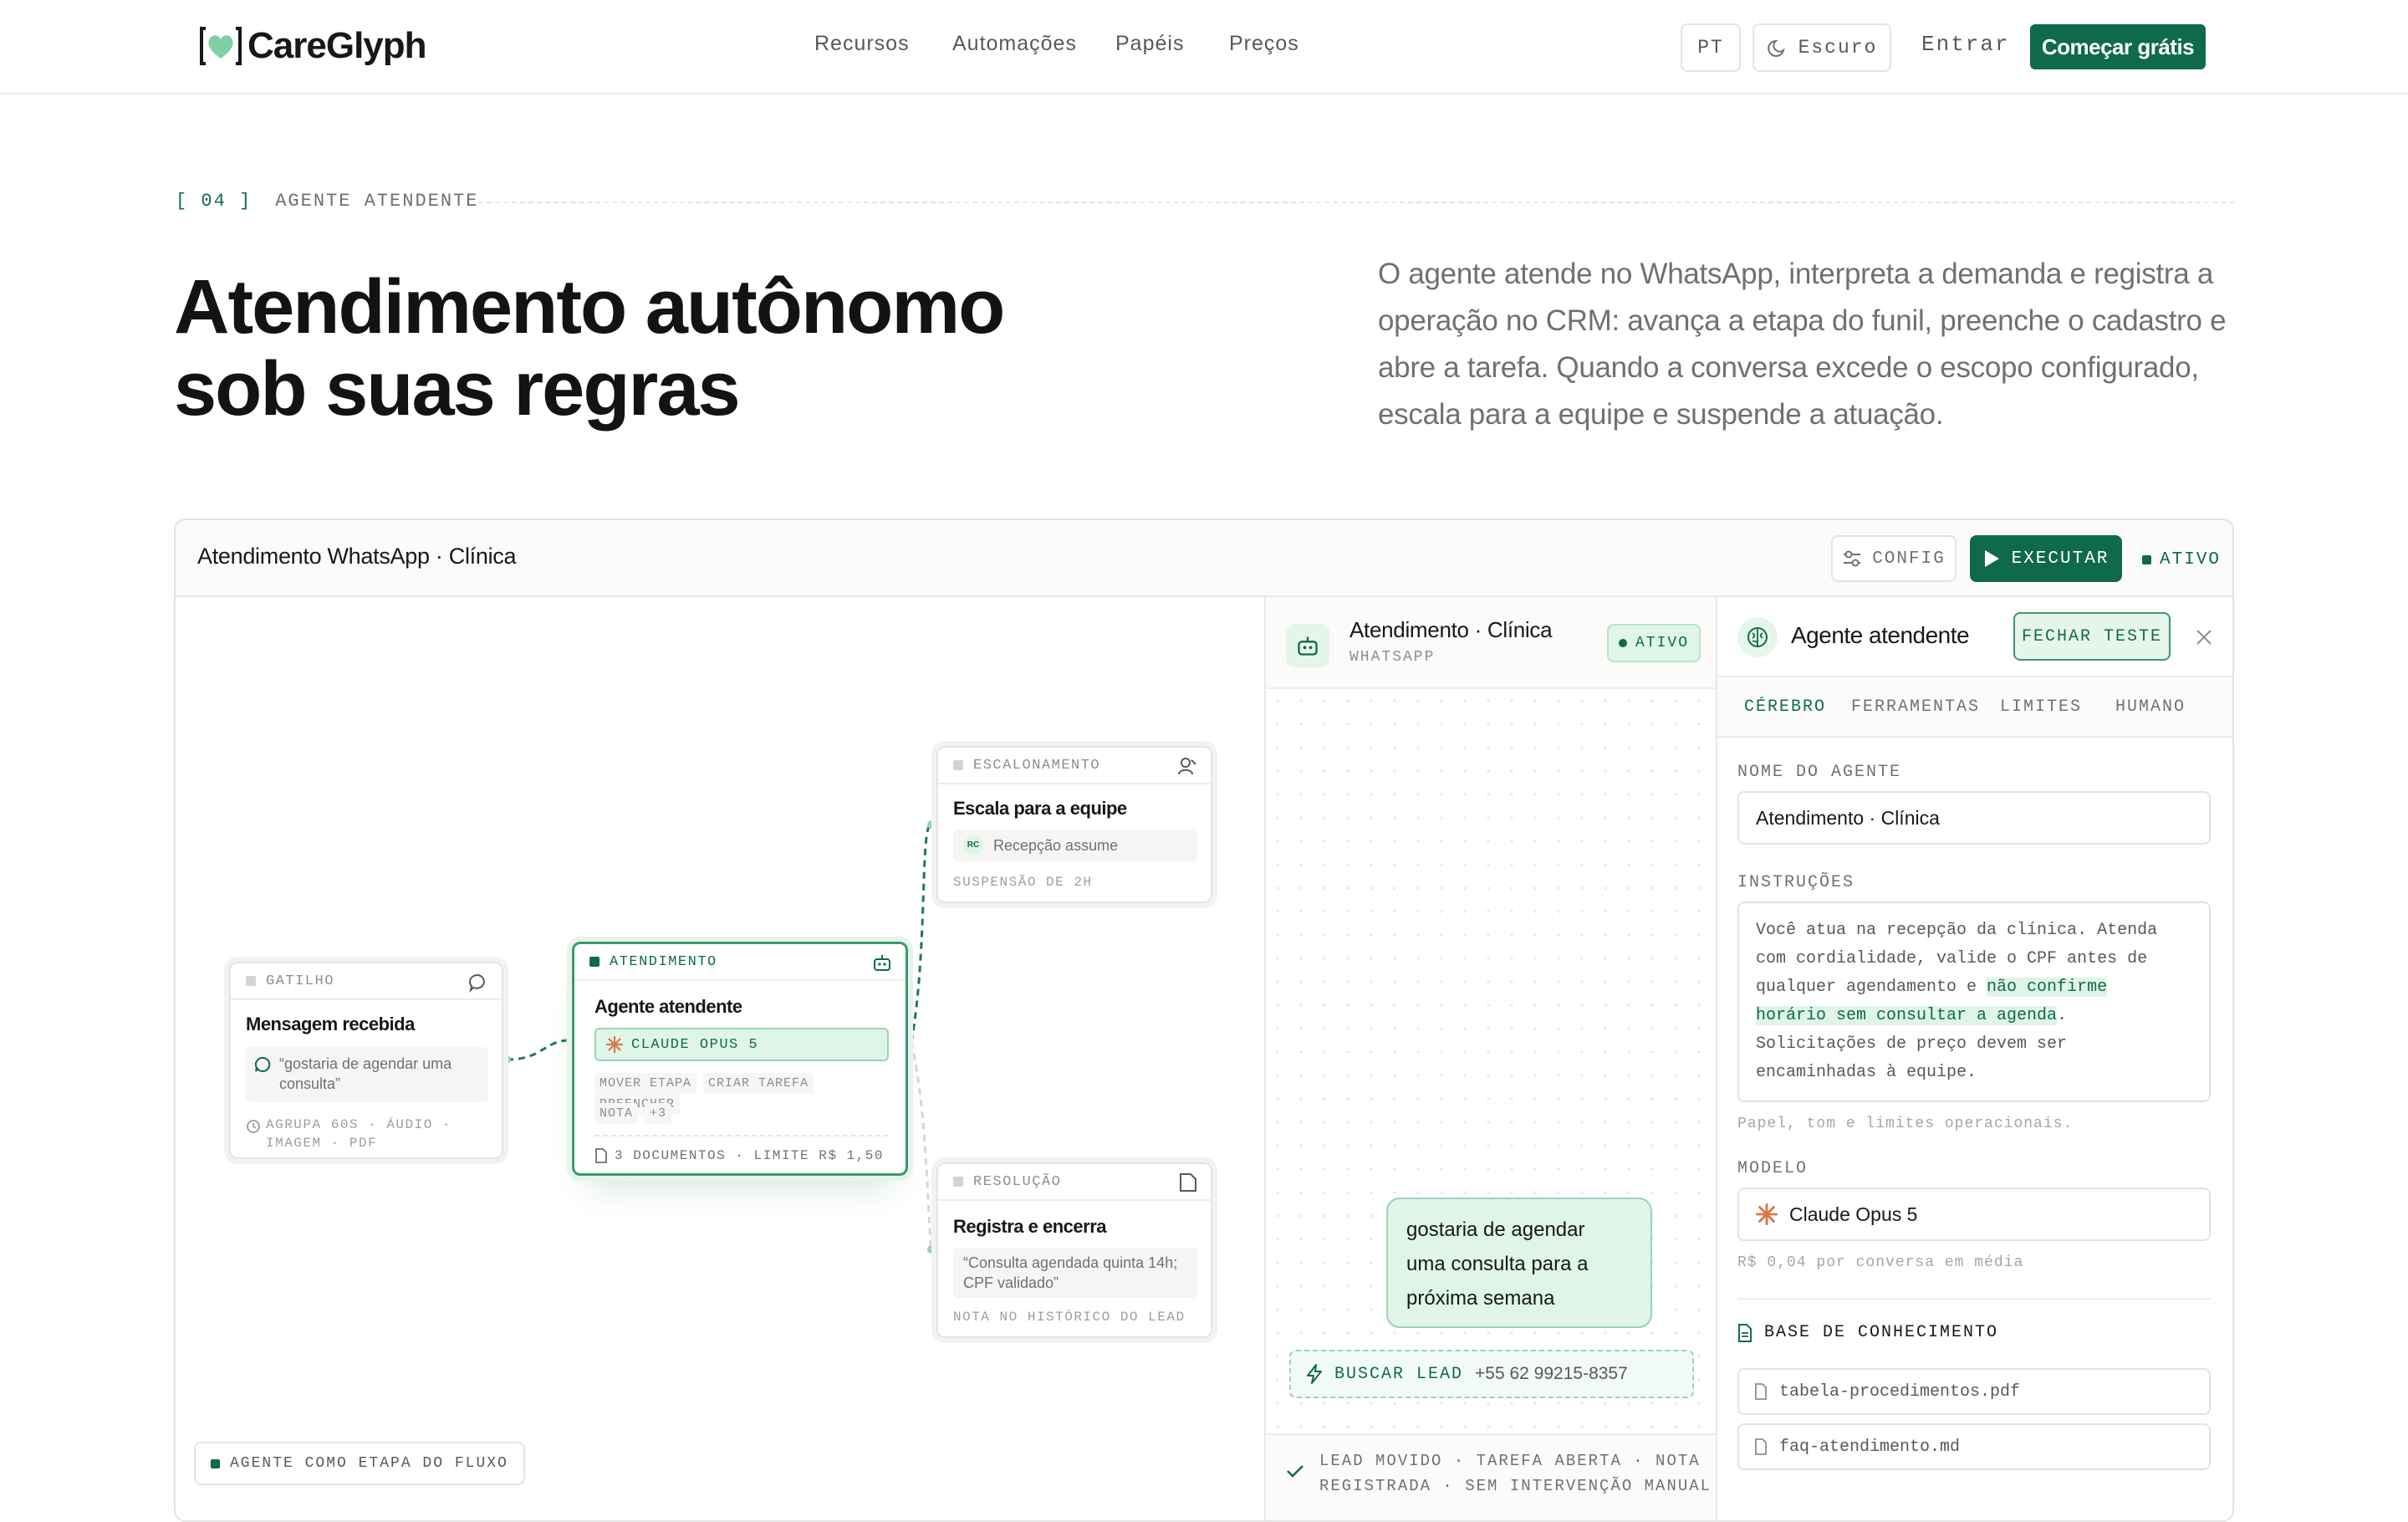 The width and height of the screenshot is (2408, 1522). What do you see at coordinates (1017, 1181) in the screenshot?
I see `resolution-tag: RESOLUÇÃO` at bounding box center [1017, 1181].